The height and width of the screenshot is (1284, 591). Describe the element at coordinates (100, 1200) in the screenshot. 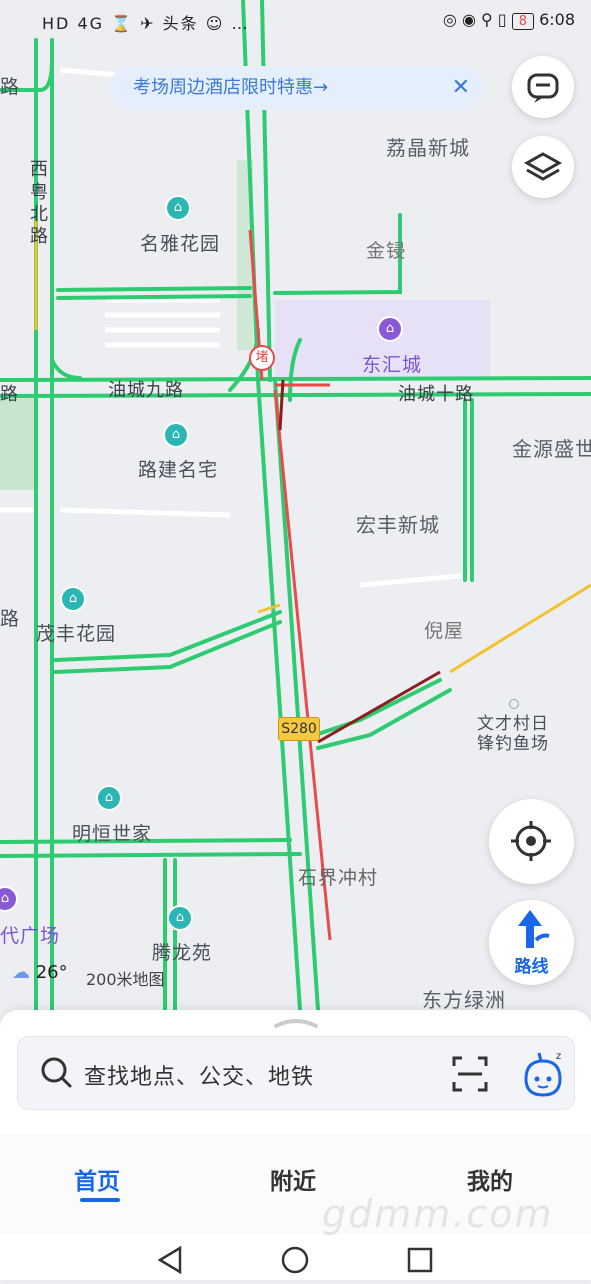

I see `active-tab-indicator` at that location.